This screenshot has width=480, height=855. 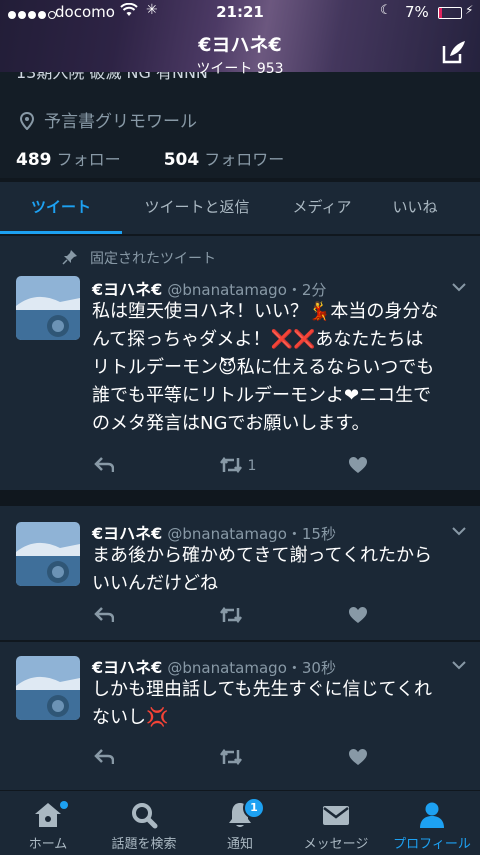 I want to click on compose-icon, so click(x=453, y=52).